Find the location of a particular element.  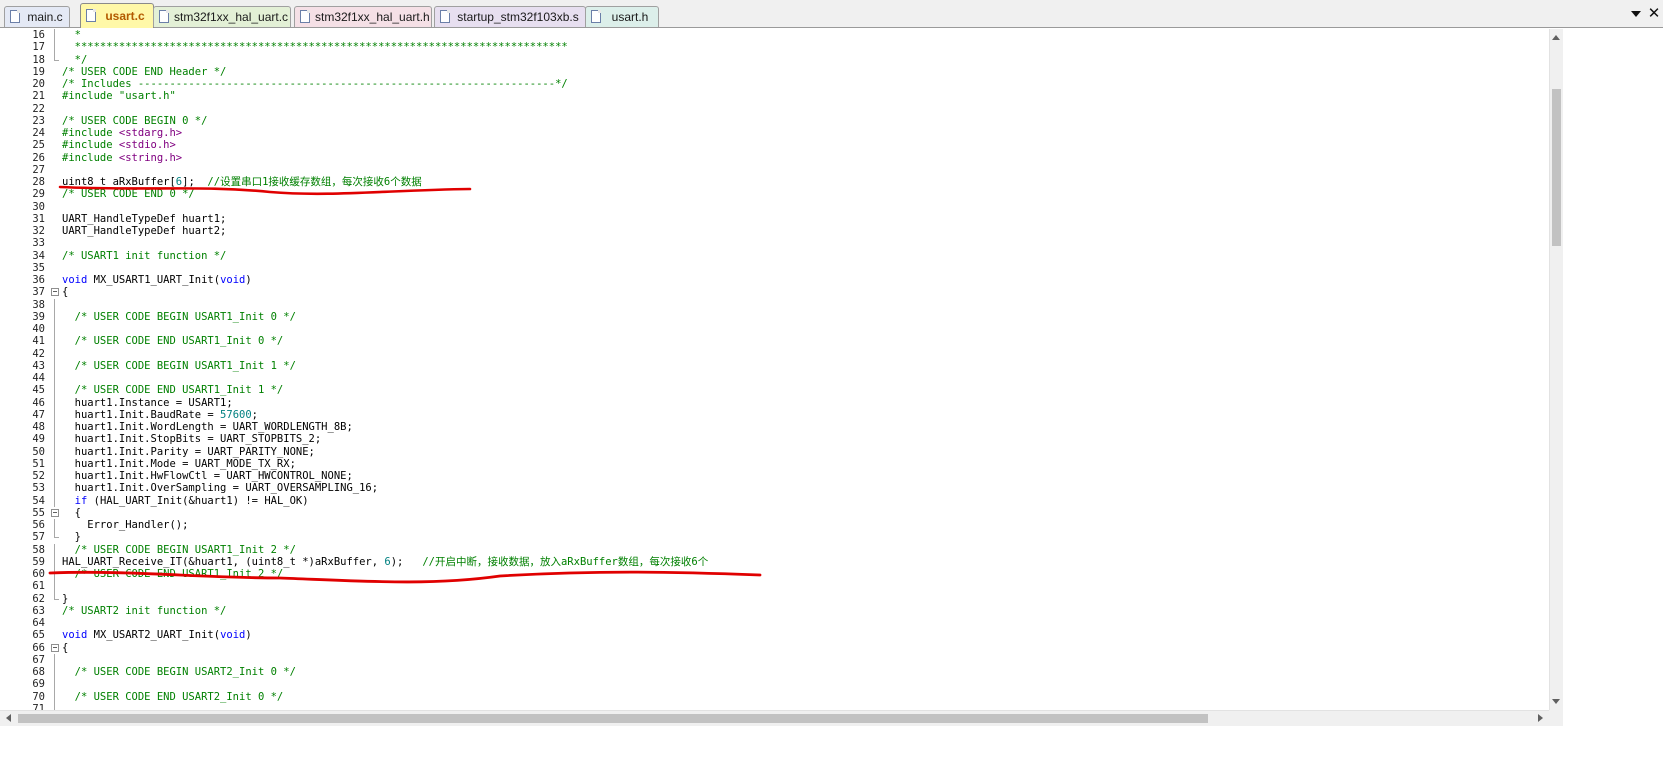

code-line: 67 is located at coordinates (774, 660).